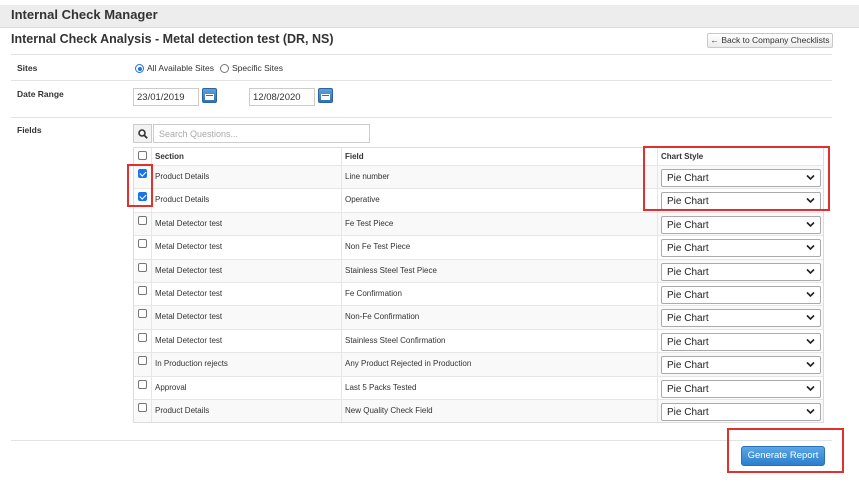  Describe the element at coordinates (27, 68) in the screenshot. I see `sites-label: Sites` at that location.